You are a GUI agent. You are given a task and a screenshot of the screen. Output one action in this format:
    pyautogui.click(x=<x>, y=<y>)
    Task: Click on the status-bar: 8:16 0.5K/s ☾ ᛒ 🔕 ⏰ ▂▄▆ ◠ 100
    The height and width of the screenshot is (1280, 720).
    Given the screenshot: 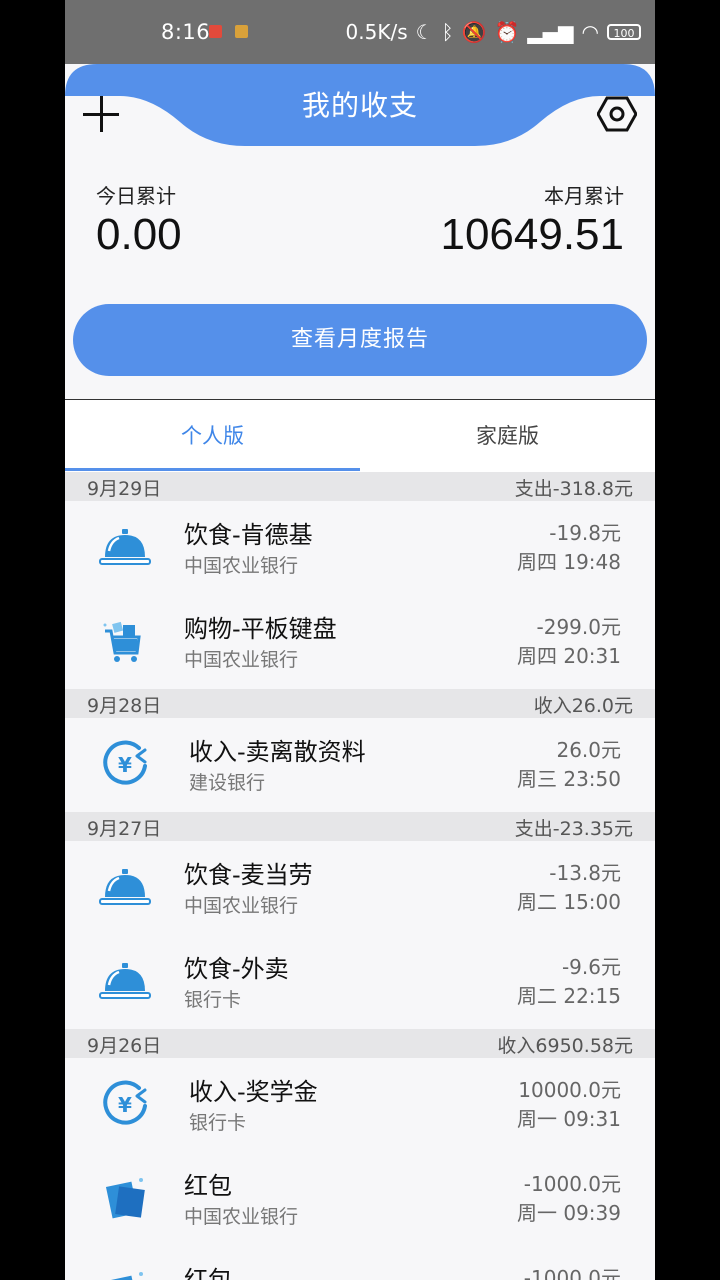 What is the action you would take?
    pyautogui.click(x=360, y=32)
    